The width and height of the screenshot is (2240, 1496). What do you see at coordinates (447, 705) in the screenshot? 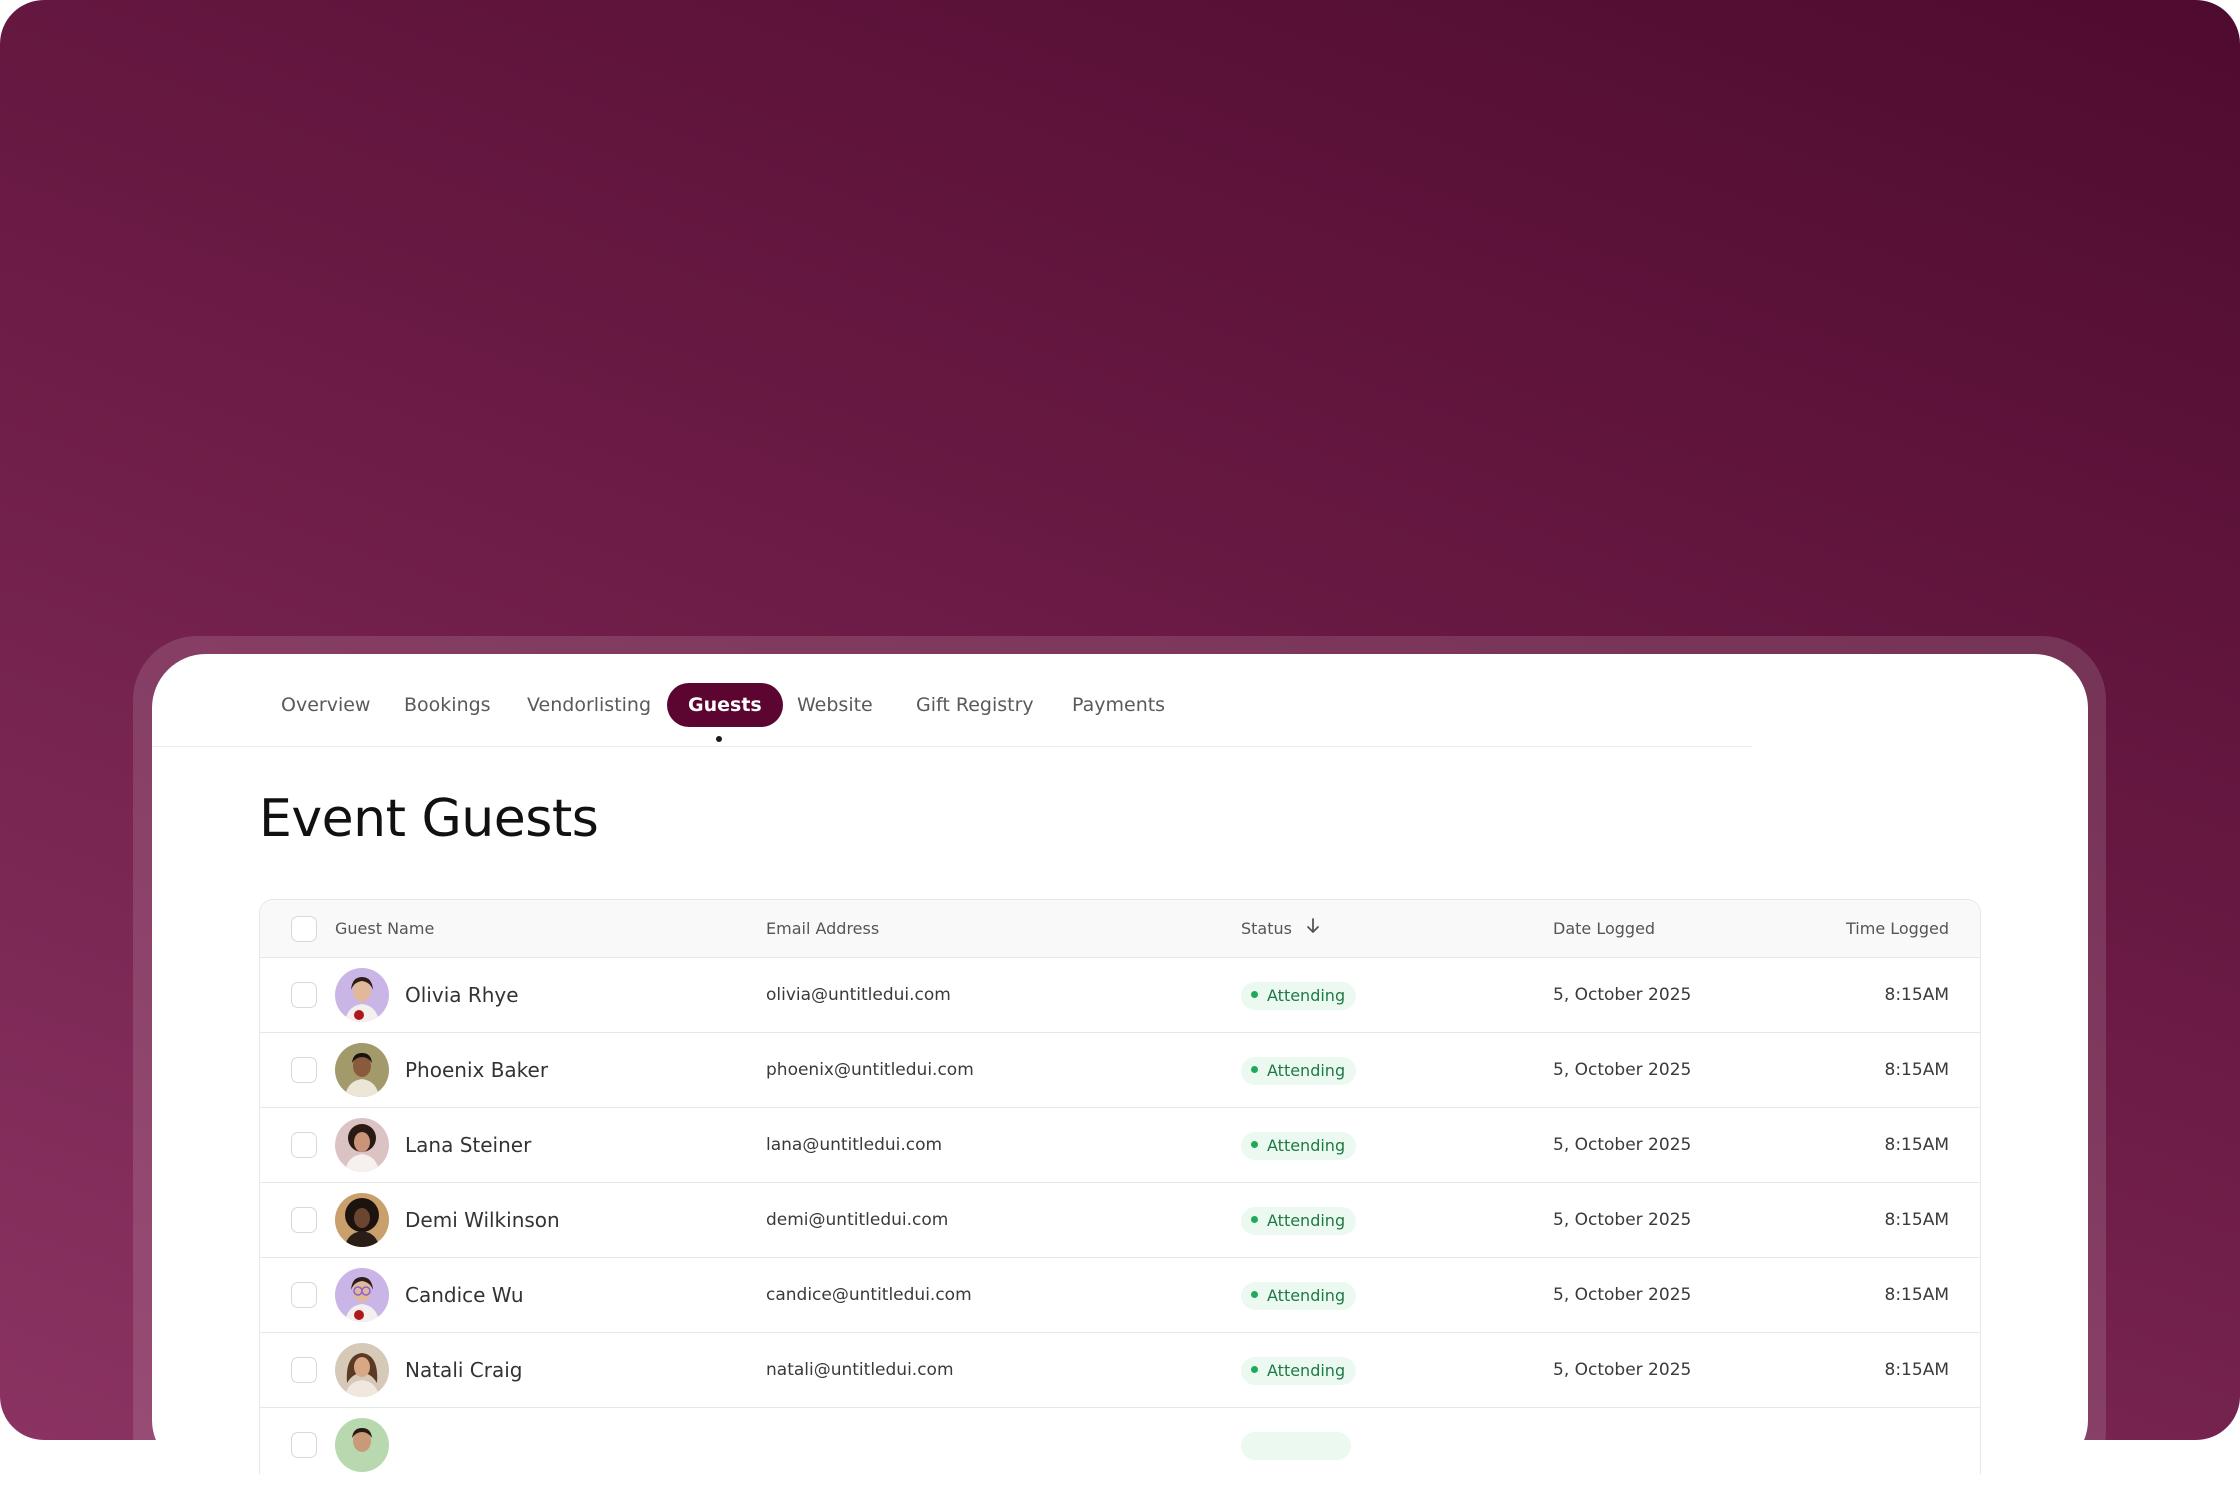
I see `tab-bookings: Bookings` at bounding box center [447, 705].